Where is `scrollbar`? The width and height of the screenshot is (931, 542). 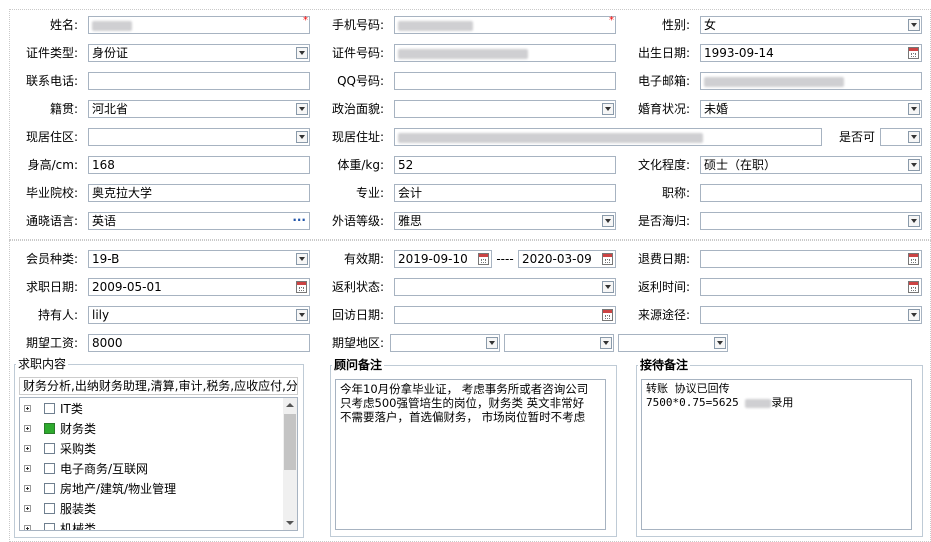 scrollbar is located at coordinates (290, 464).